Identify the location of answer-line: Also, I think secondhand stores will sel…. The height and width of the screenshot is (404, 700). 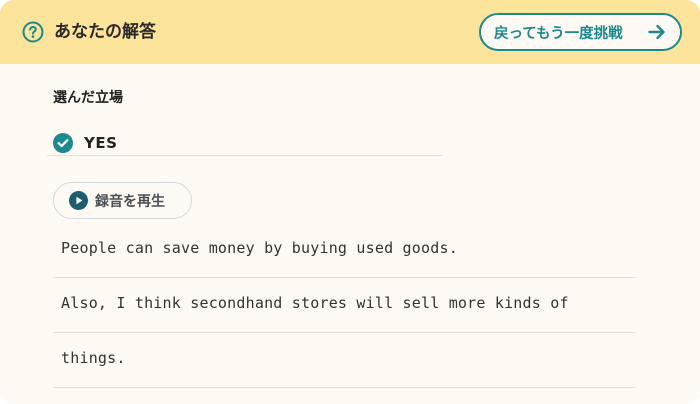
(344, 305).